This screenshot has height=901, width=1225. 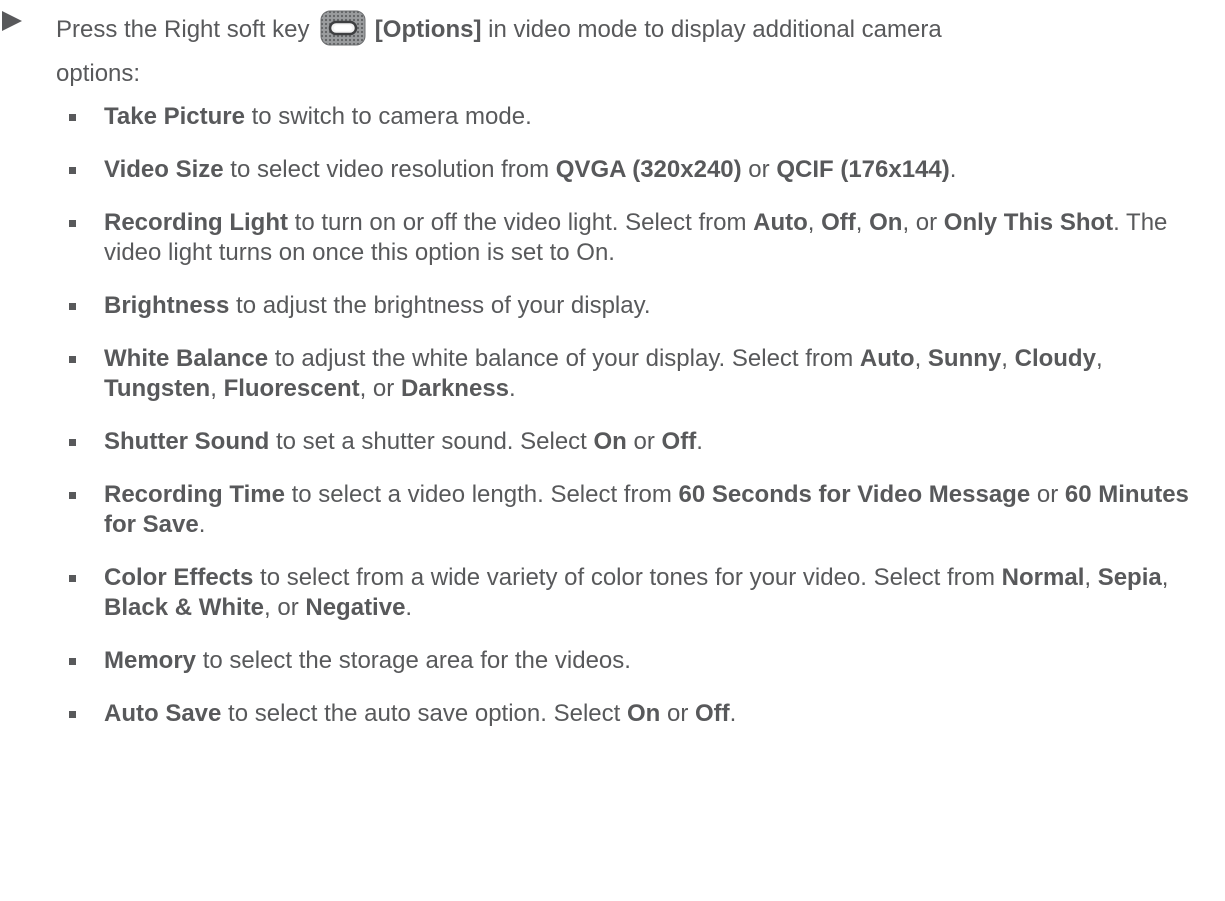 What do you see at coordinates (164, 169) in the screenshot?
I see `option-name: Video Size` at bounding box center [164, 169].